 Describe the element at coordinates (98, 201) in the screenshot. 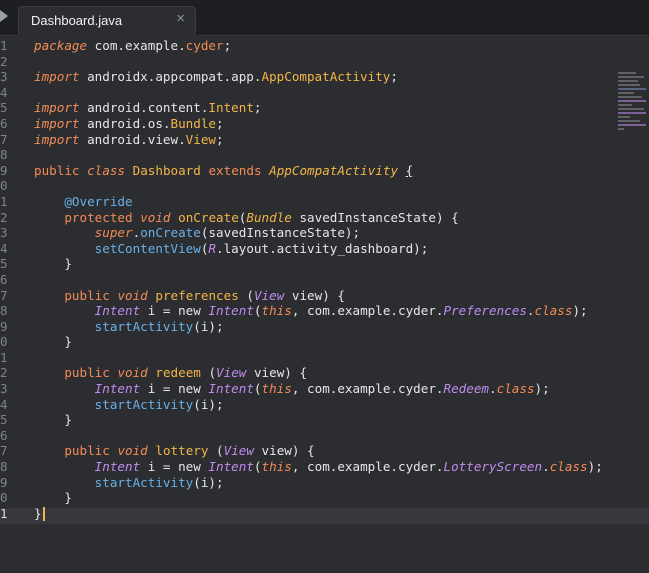

I see `code-line: @Override` at that location.